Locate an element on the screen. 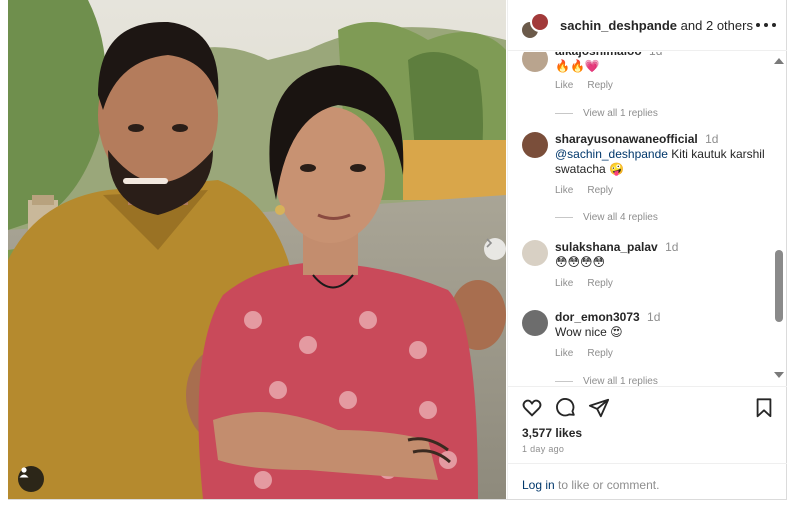 The width and height of the screenshot is (787, 508). collab-avatars is located at coordinates (535, 26).